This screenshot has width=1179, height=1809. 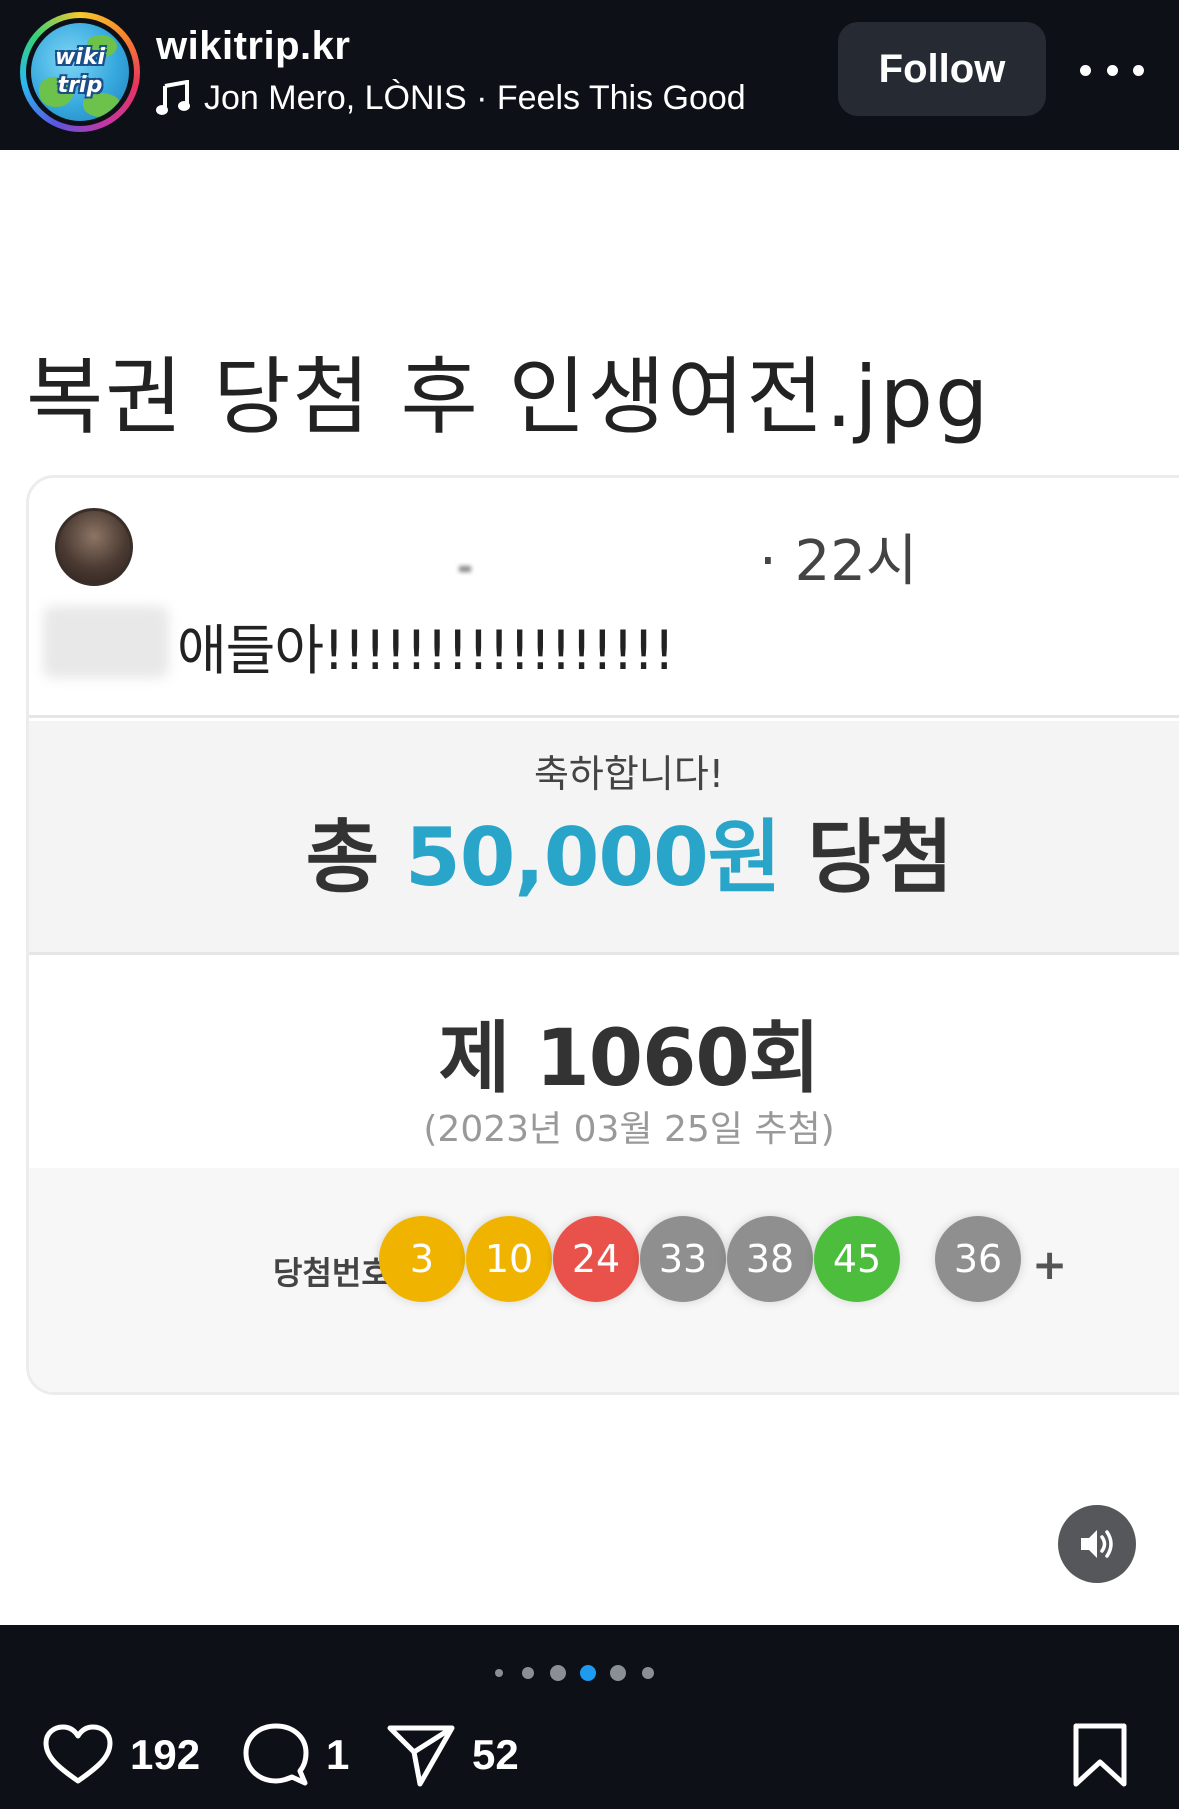 What do you see at coordinates (495, 1754) in the screenshot?
I see `share-count: 52` at bounding box center [495, 1754].